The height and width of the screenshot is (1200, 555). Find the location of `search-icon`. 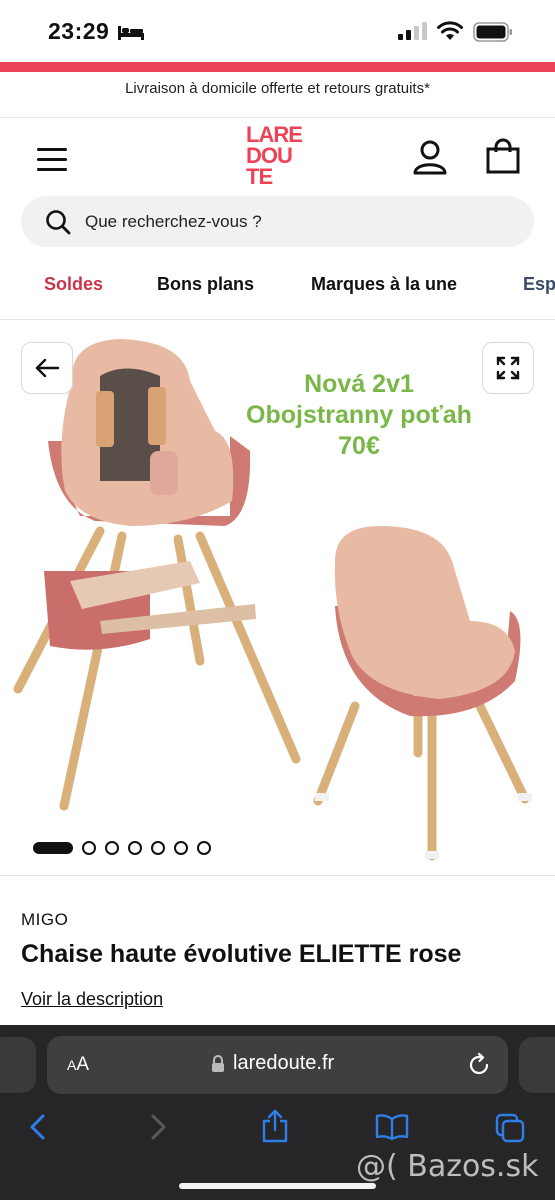

search-icon is located at coordinates (58, 222).